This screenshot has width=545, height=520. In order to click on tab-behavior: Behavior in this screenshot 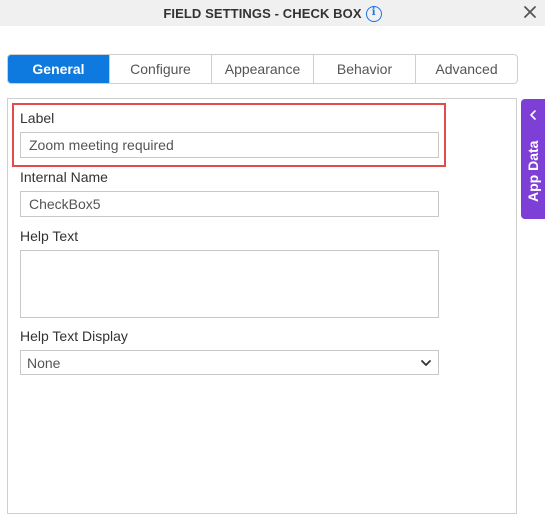, I will do `click(364, 69)`.